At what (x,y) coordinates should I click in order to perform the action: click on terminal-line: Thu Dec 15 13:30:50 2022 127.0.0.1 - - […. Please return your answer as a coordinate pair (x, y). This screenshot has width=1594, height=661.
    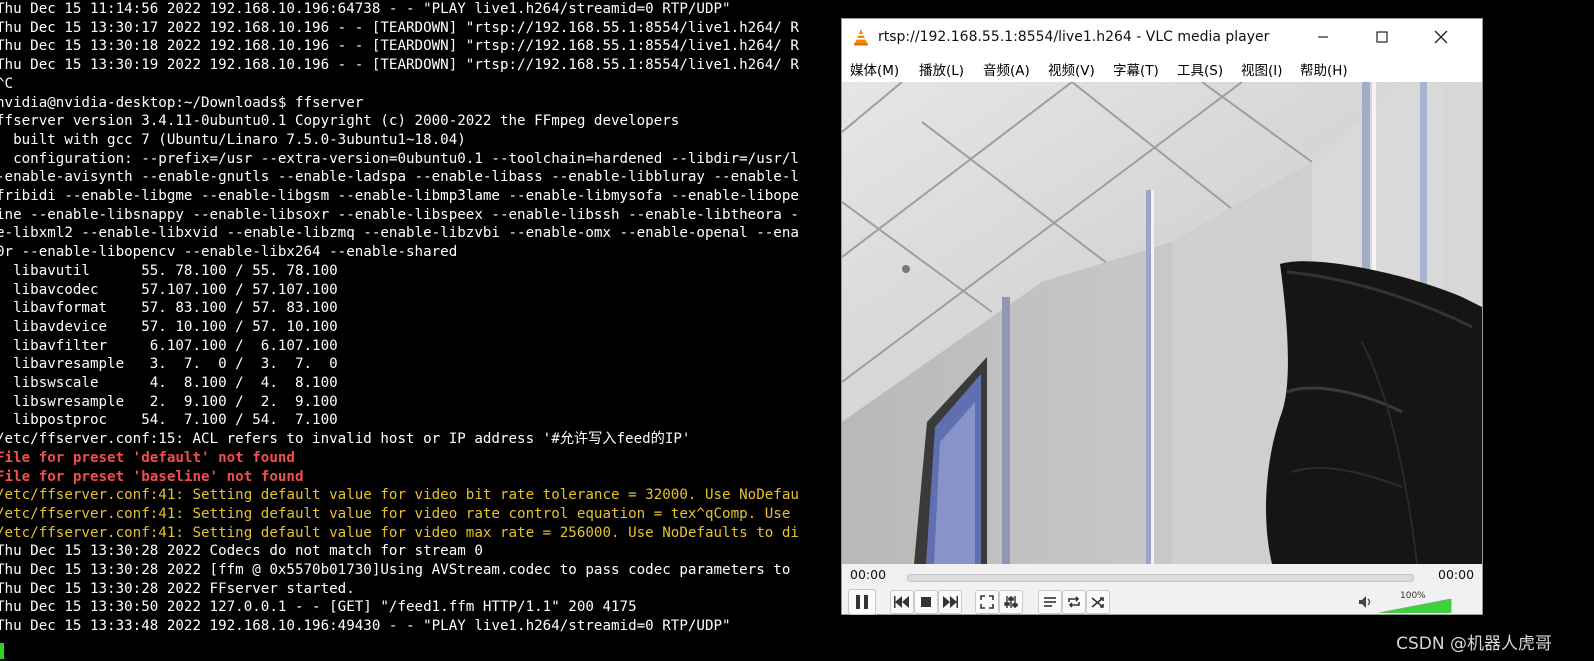
    Looking at the image, I should click on (318, 607).